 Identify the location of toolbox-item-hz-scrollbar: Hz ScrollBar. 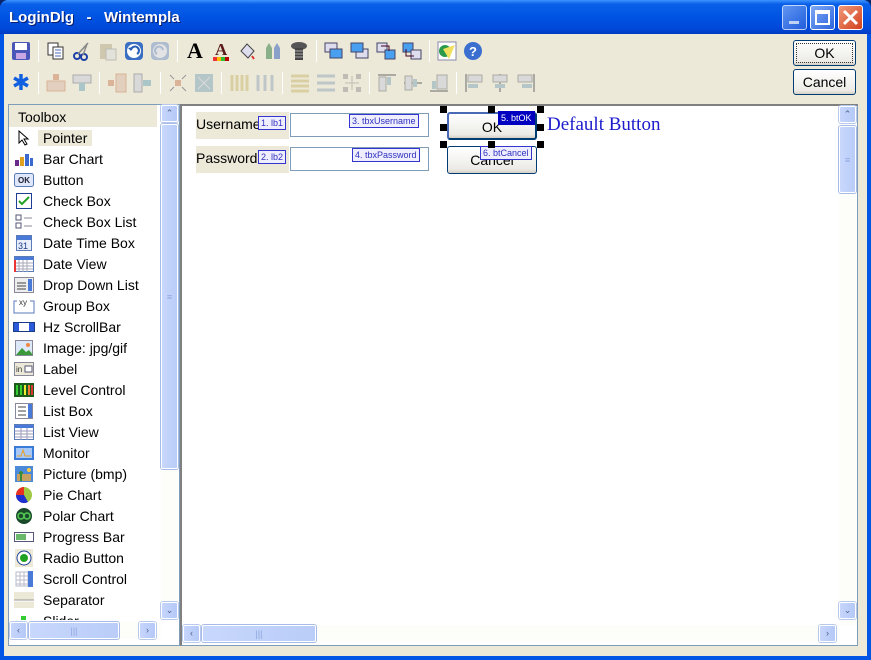
(84, 326).